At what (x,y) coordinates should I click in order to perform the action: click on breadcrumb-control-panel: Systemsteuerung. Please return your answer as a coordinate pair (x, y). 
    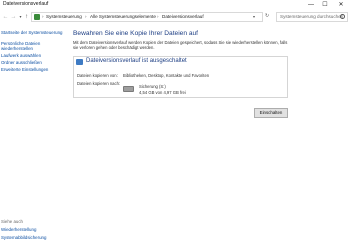
    Looking at the image, I should click on (64, 16).